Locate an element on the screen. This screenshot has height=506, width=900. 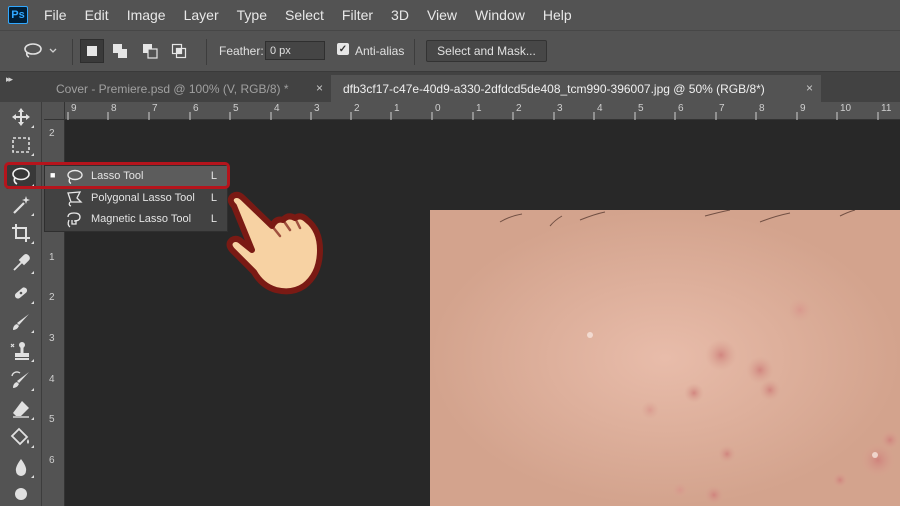
new-selection-icon is located at coordinates (92, 51).